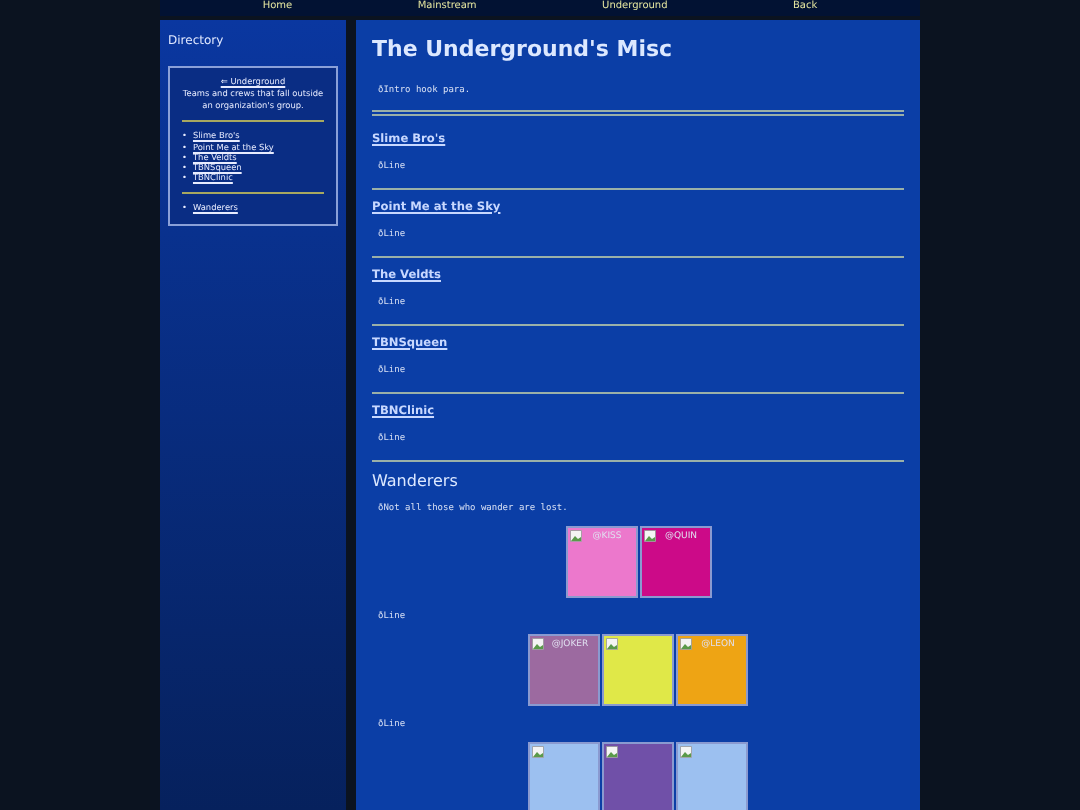 The width and height of the screenshot is (1080, 810). What do you see at coordinates (416, 481) in the screenshot?
I see `section-heading: Wanderers` at bounding box center [416, 481].